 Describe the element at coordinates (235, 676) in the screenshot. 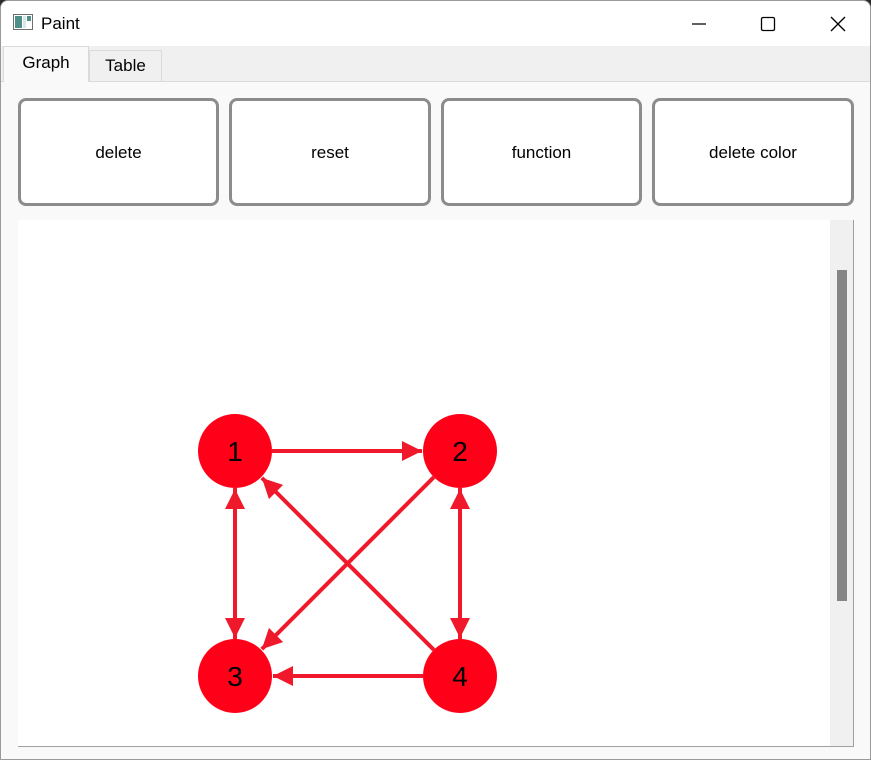

I see `graph-node-label-3: 3` at that location.